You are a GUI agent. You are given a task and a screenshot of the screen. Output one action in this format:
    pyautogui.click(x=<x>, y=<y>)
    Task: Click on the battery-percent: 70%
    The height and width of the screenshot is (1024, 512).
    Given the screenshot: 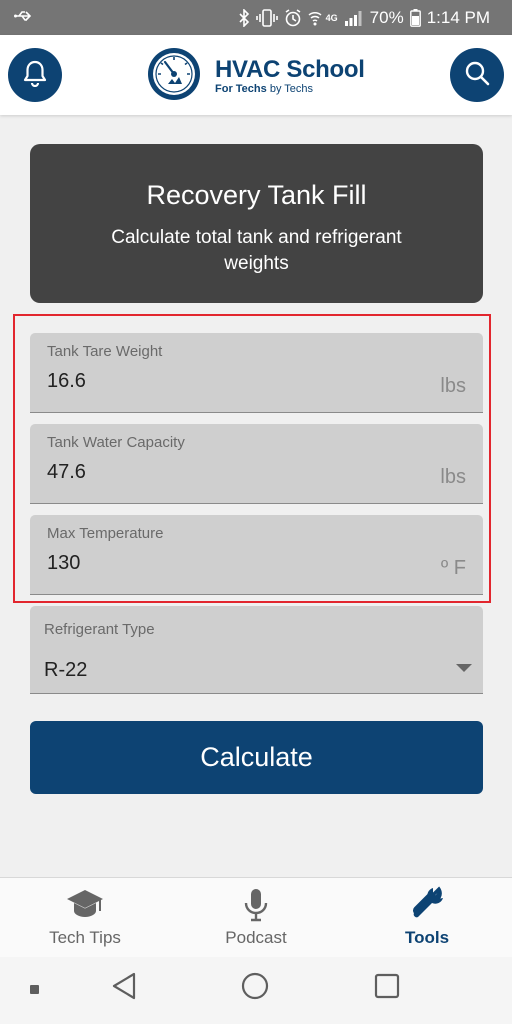 What is the action you would take?
    pyautogui.click(x=386, y=17)
    